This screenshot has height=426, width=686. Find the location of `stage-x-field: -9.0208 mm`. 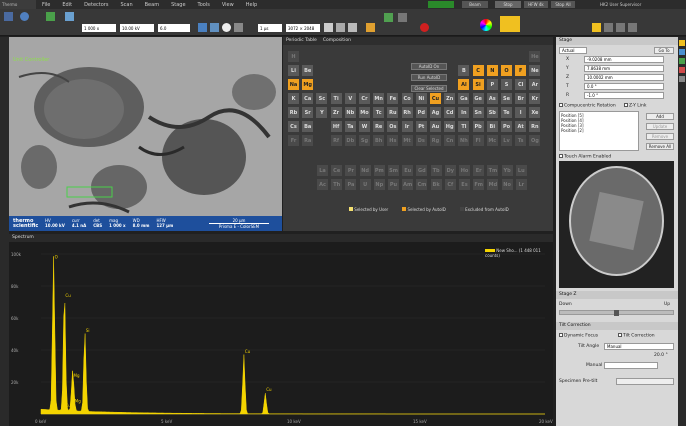

stage-x-field: -9.0208 mm is located at coordinates (624, 59).